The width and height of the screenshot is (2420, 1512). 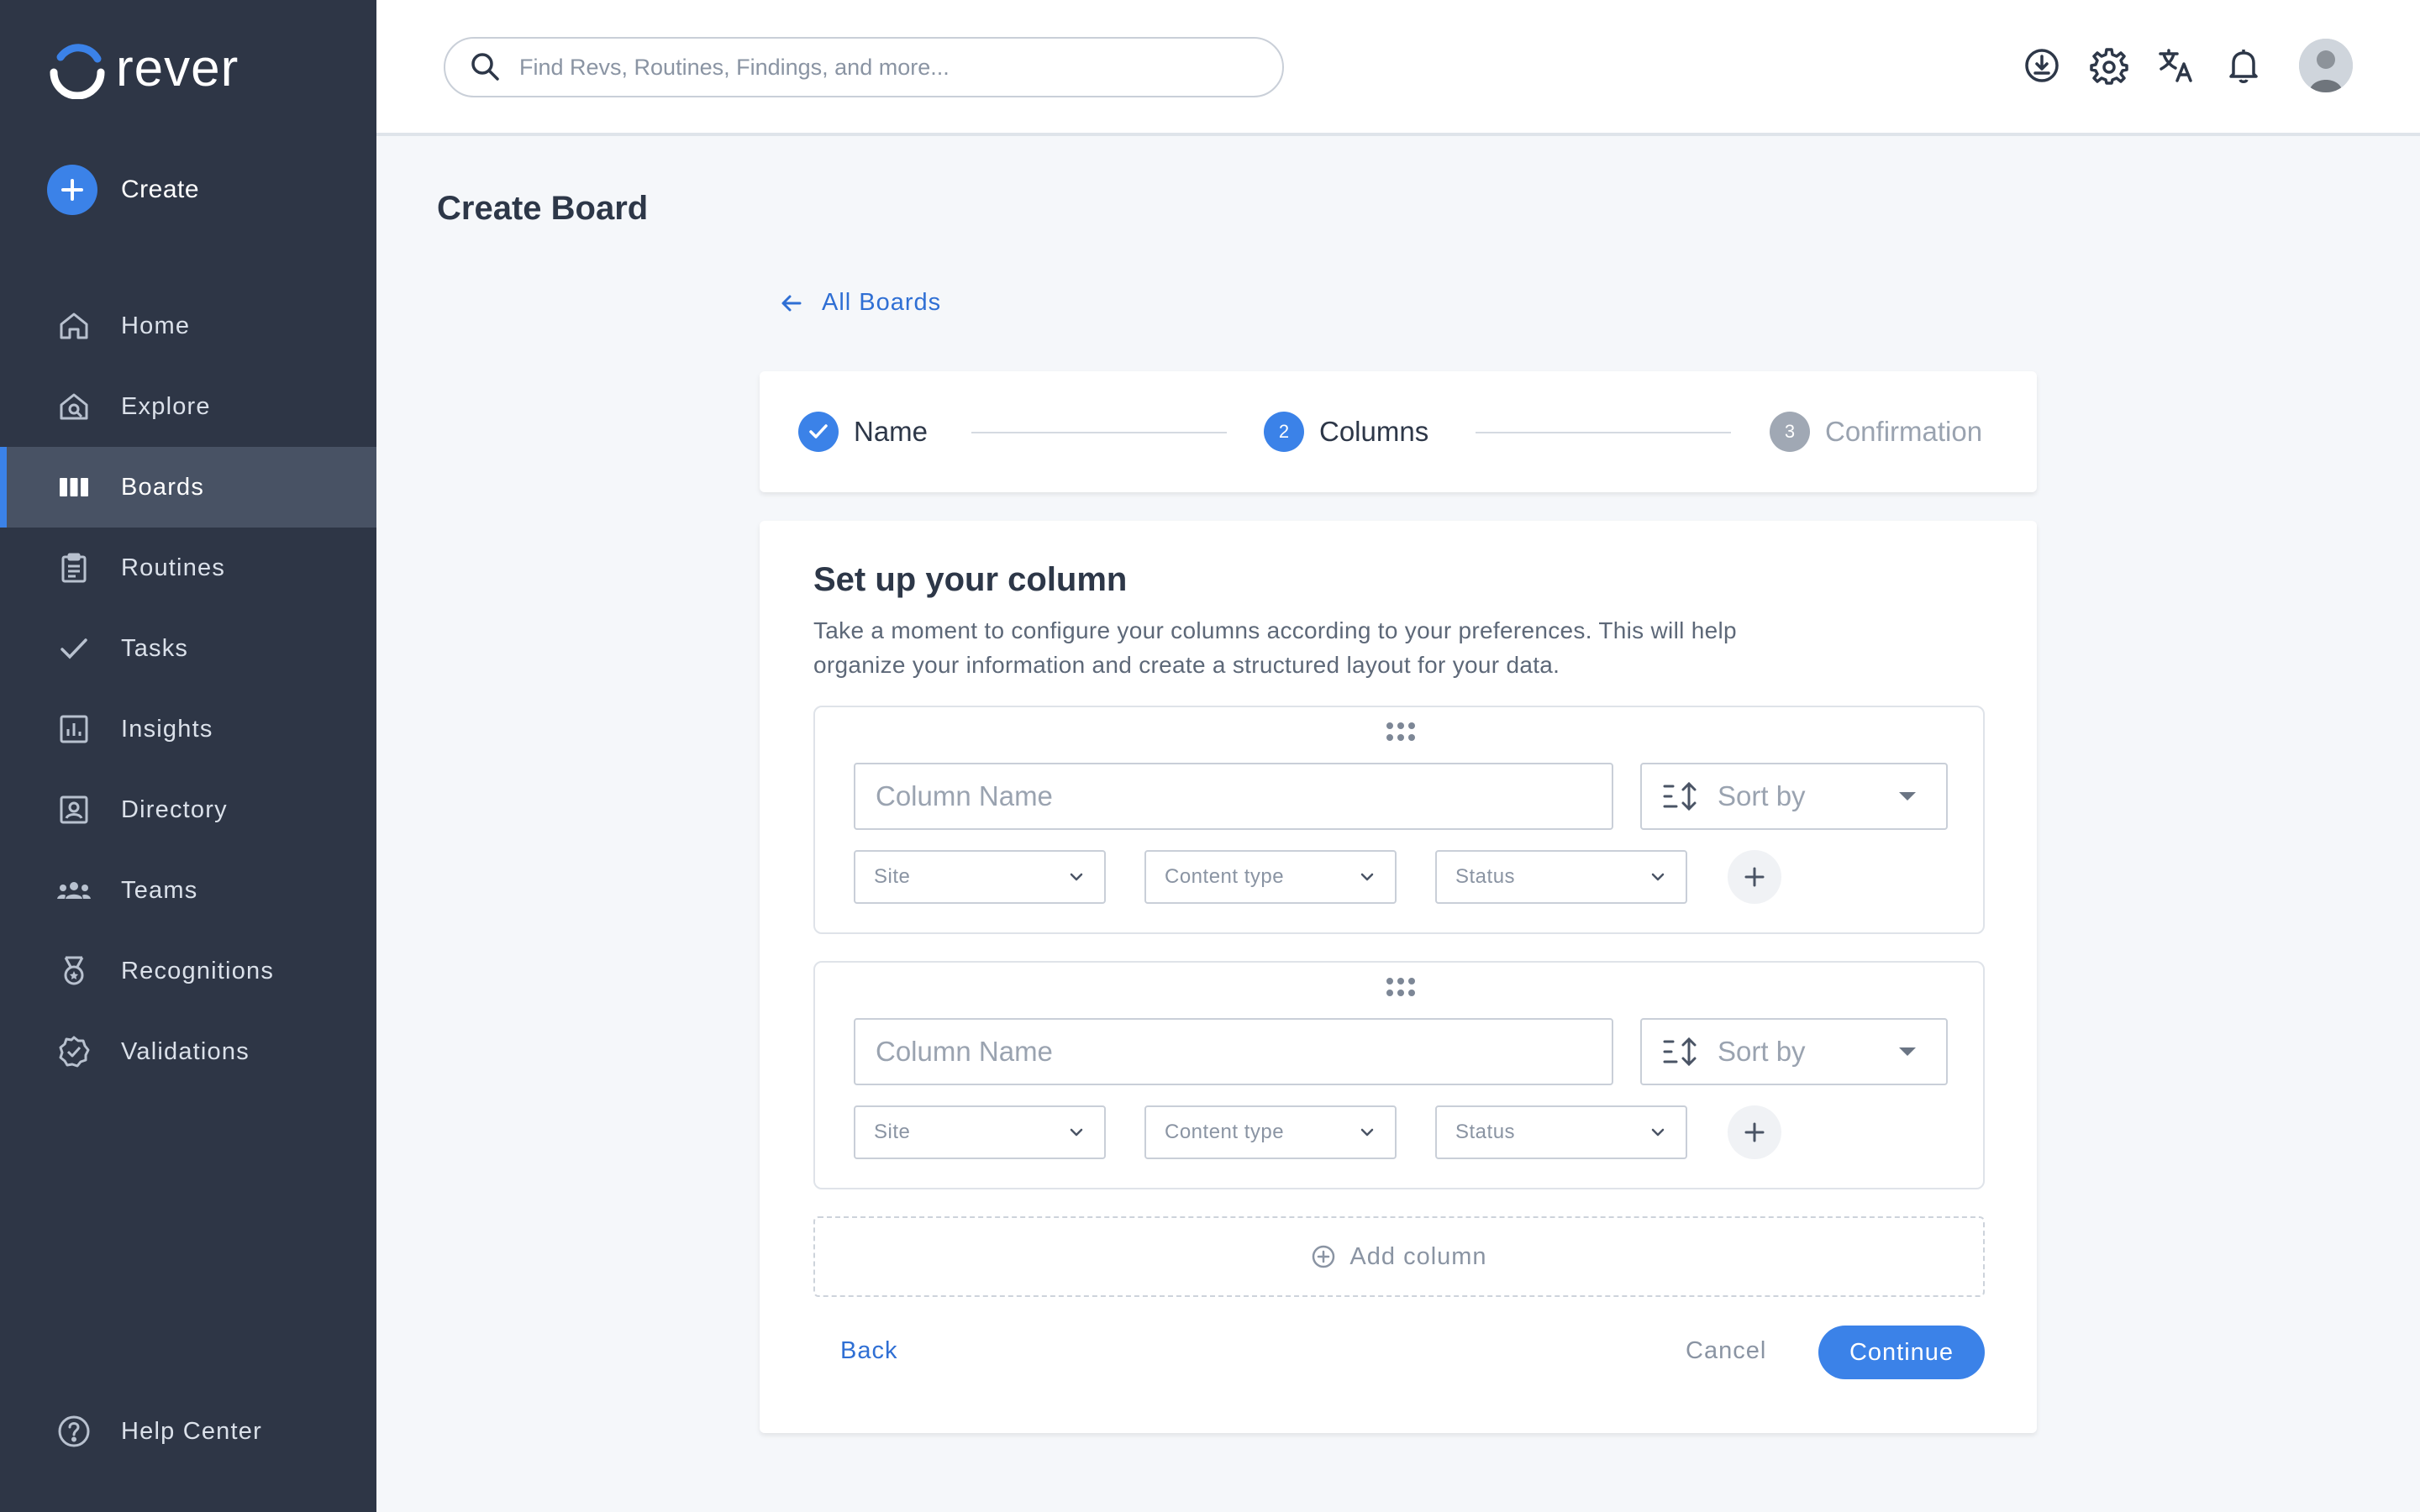 What do you see at coordinates (1485, 1132) in the screenshot?
I see `select-label: Status` at bounding box center [1485, 1132].